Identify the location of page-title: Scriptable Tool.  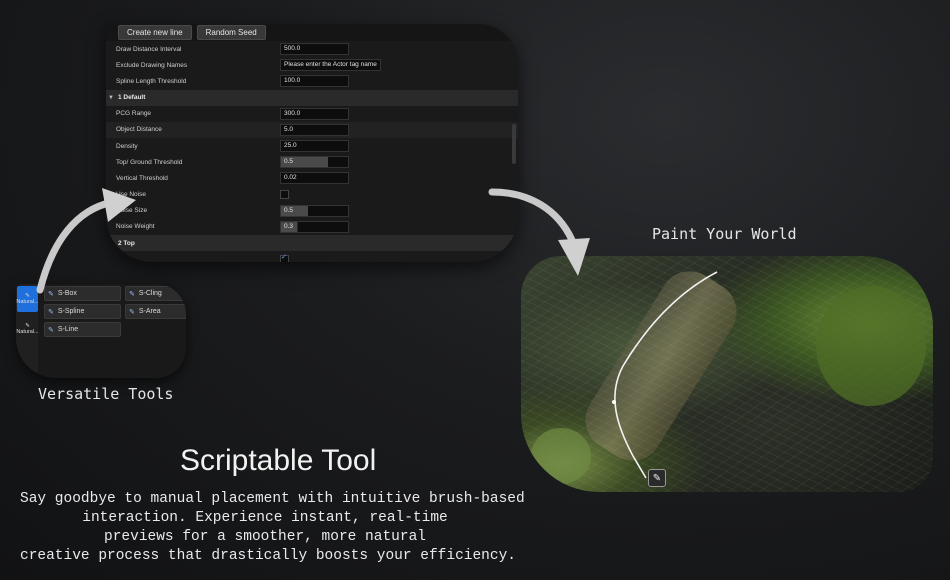
(278, 460).